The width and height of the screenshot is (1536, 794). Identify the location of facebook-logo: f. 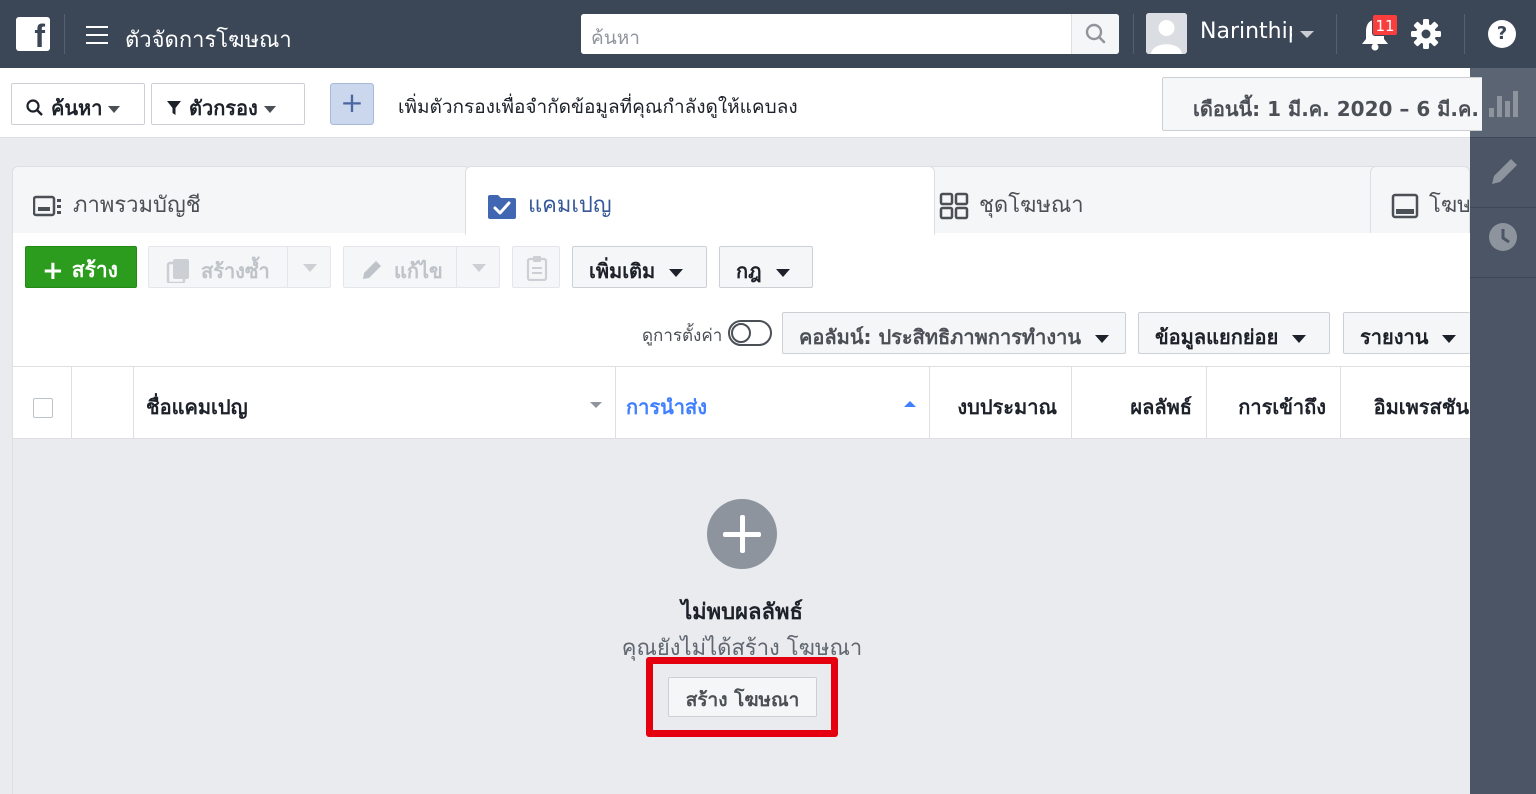
(33, 34).